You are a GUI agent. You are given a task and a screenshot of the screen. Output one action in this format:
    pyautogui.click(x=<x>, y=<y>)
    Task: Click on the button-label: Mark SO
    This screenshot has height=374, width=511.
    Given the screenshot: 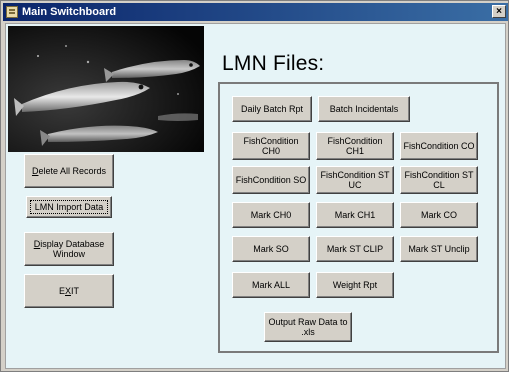 What is the action you would take?
    pyautogui.click(x=271, y=249)
    